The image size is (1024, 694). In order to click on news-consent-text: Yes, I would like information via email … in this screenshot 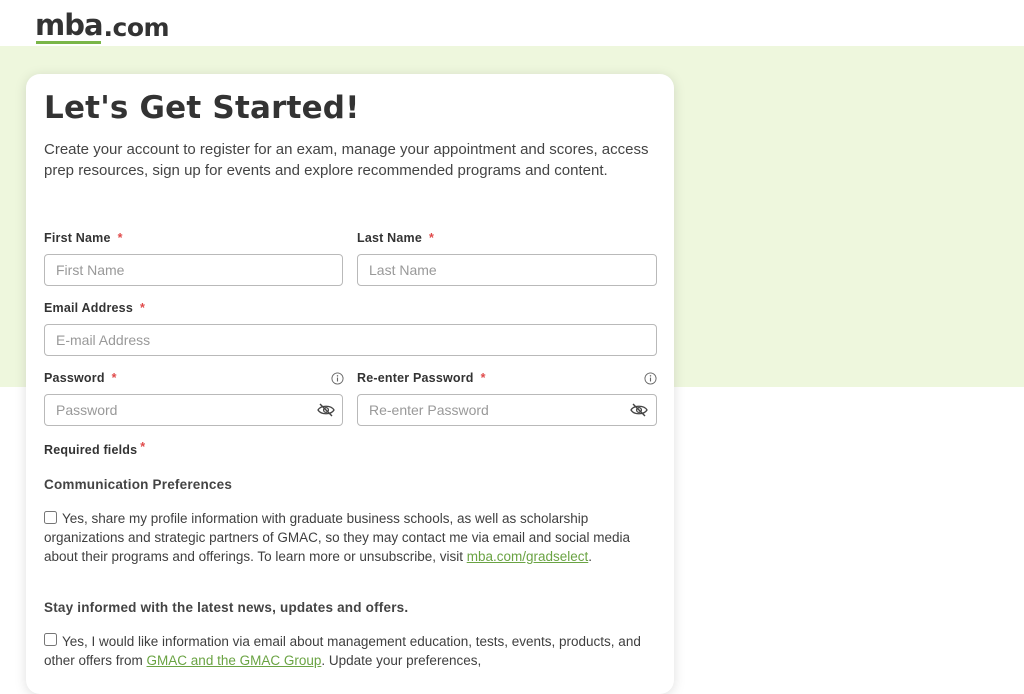, I will do `click(342, 651)`.